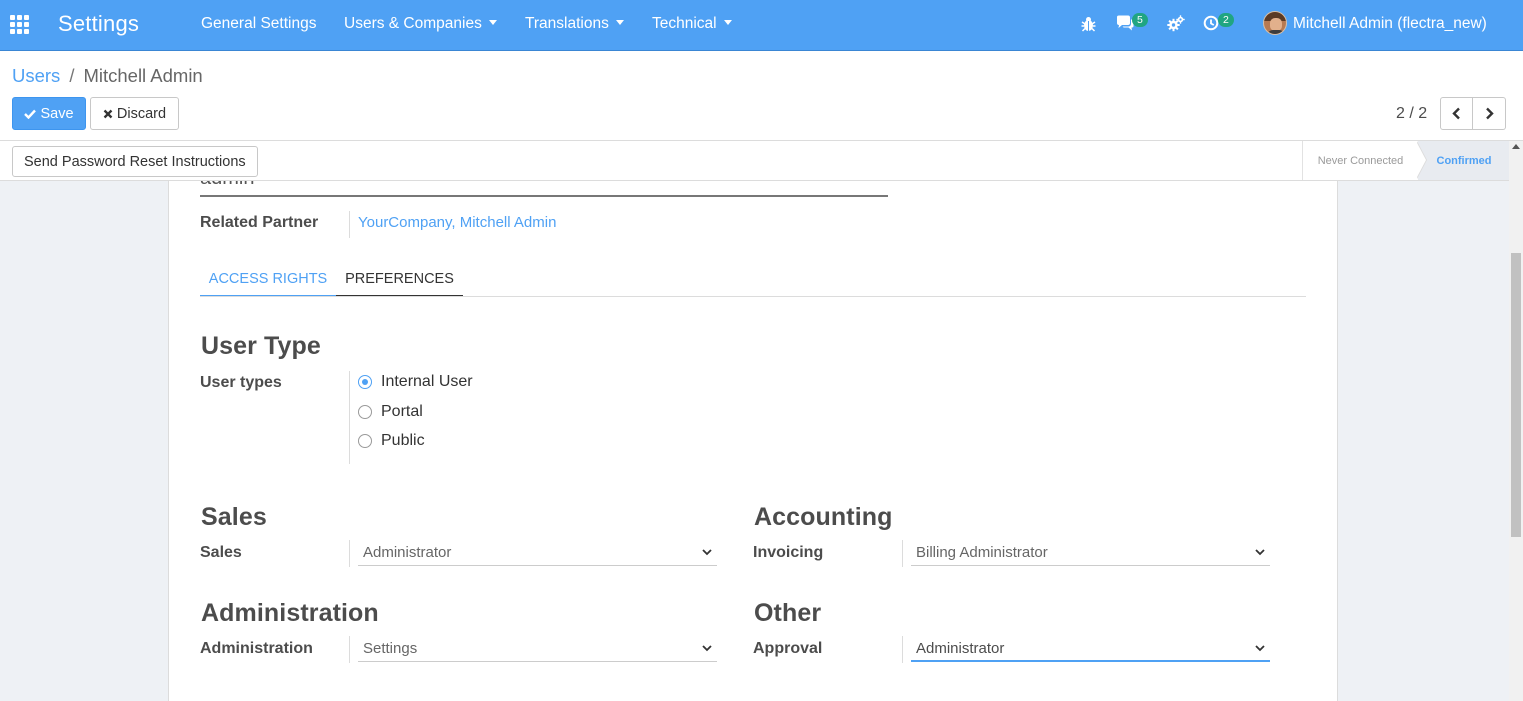 This screenshot has width=1523, height=701. I want to click on tabs-divider, so click(753, 296).